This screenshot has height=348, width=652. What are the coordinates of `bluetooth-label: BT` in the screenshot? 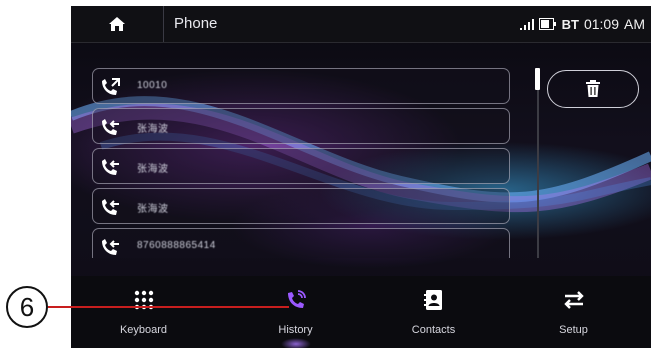 It's located at (570, 24).